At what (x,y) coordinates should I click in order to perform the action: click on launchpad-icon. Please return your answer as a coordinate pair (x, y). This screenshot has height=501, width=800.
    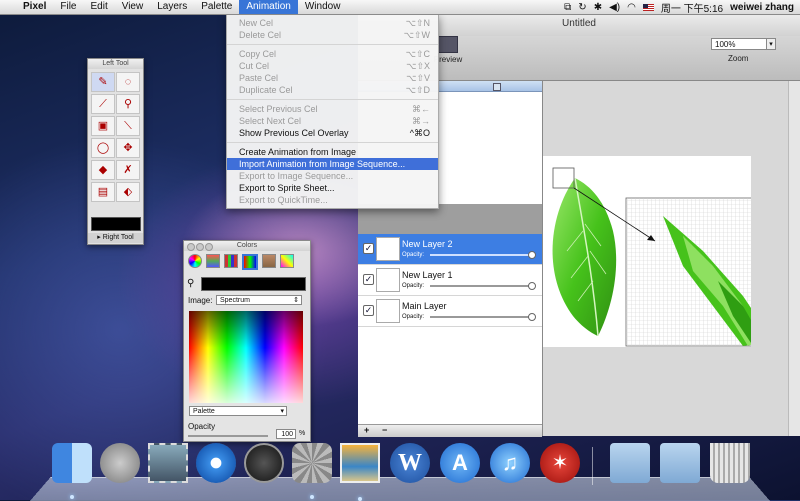
    Looking at the image, I should click on (120, 463).